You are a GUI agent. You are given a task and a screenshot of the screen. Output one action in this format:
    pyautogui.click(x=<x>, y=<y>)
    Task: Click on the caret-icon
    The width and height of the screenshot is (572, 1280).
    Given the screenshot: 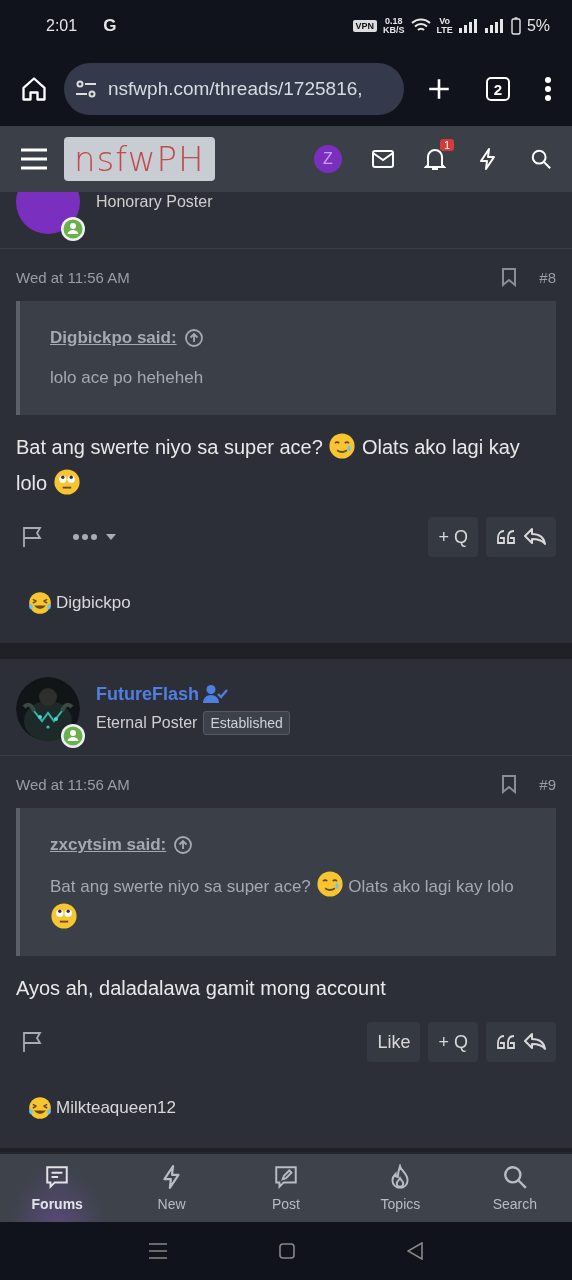 What is the action you would take?
    pyautogui.click(x=111, y=537)
    